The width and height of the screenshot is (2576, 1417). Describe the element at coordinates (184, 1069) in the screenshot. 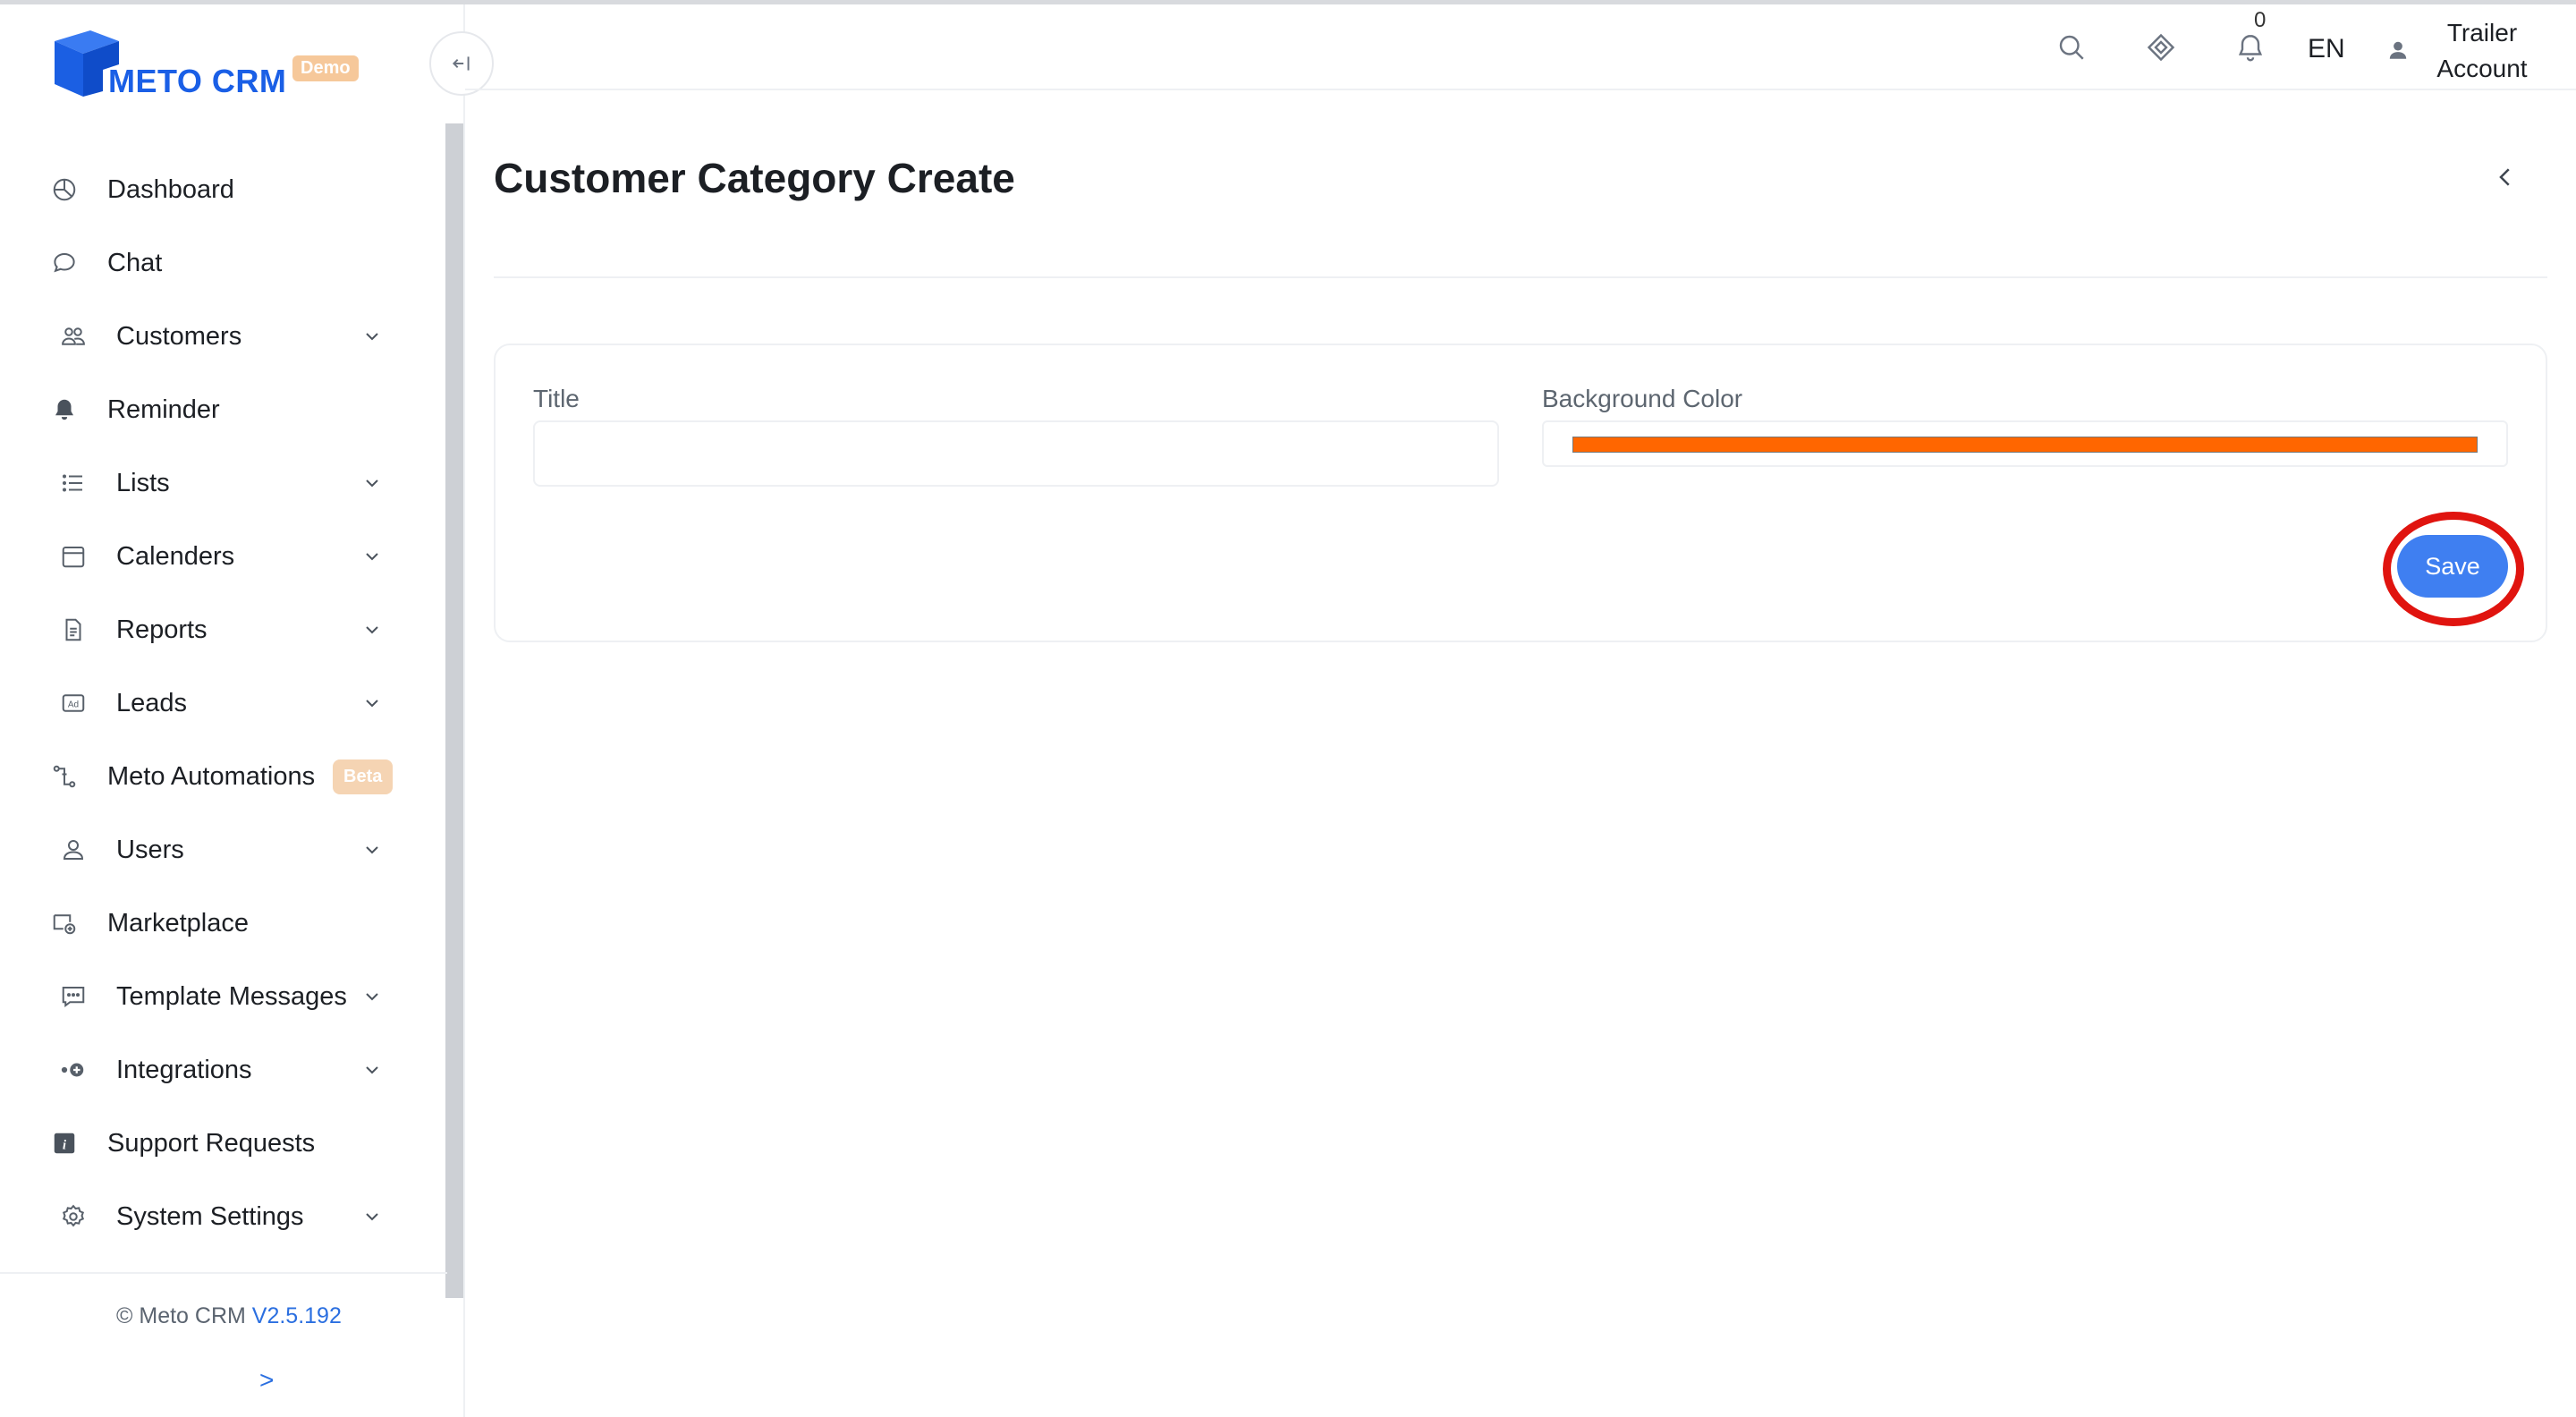

I see `sidebar-item-label: Integrations` at that location.